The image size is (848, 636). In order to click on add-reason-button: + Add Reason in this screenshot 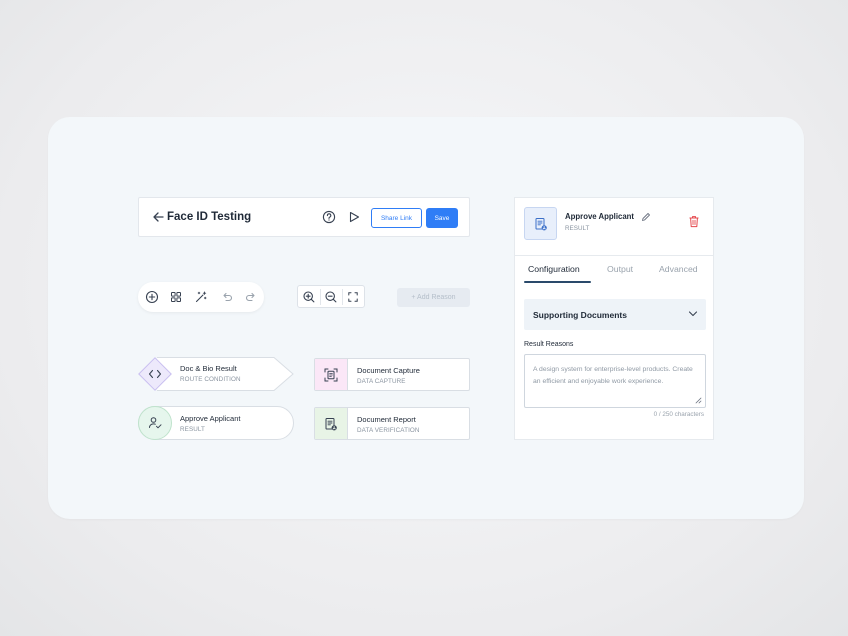, I will do `click(433, 297)`.